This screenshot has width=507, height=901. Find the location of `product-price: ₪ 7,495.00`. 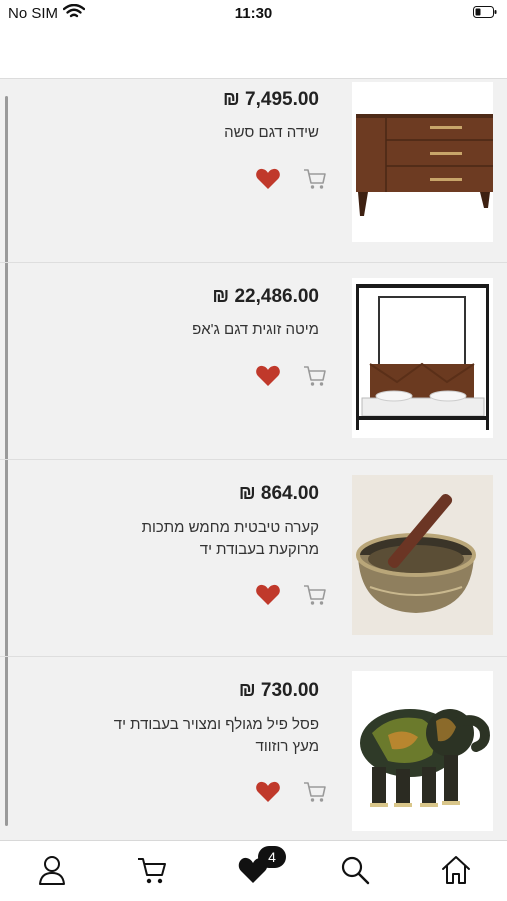

product-price: ₪ 7,495.00 is located at coordinates (270, 99).